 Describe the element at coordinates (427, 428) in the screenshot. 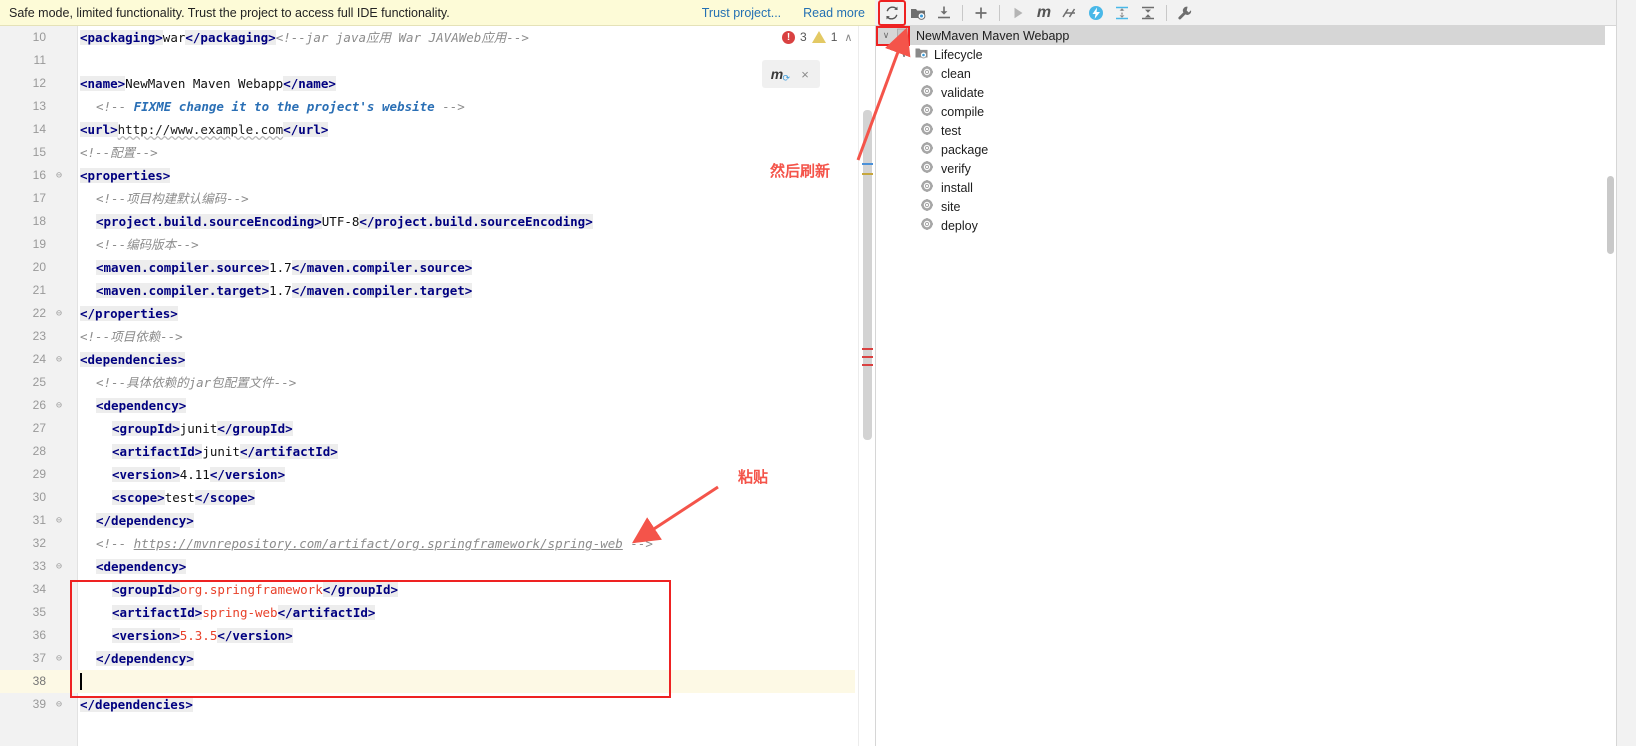

I see `code-line: 27 <groupId>junit</groupId>` at that location.